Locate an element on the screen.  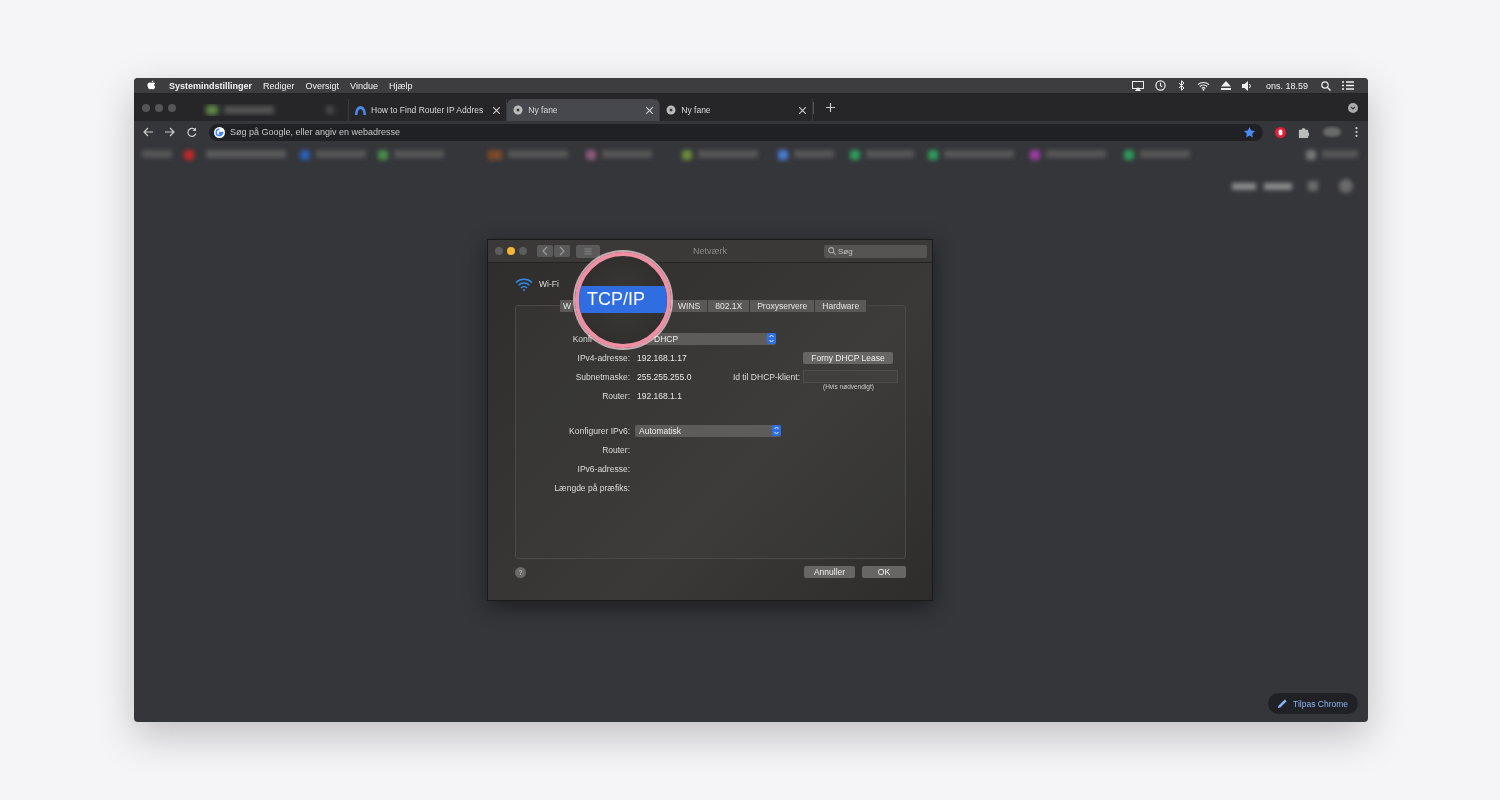
volume-icon is located at coordinates (1247, 85).